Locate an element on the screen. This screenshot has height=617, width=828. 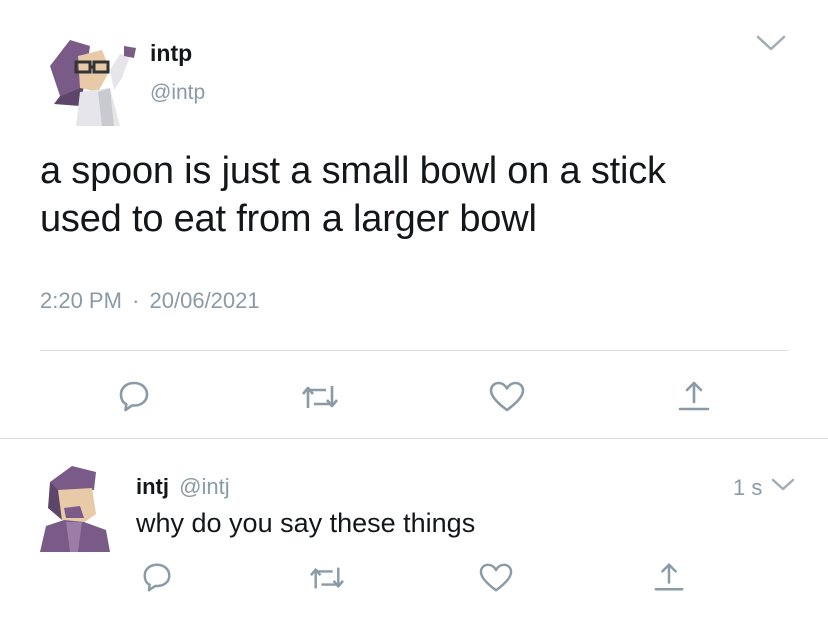
reply-display-name: intj is located at coordinates (152, 486).